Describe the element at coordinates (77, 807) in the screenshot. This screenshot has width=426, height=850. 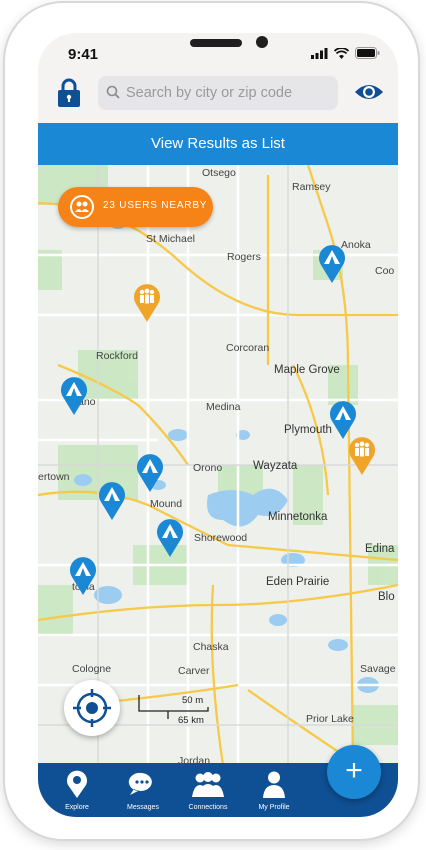
I see `tab-label: Explore` at that location.